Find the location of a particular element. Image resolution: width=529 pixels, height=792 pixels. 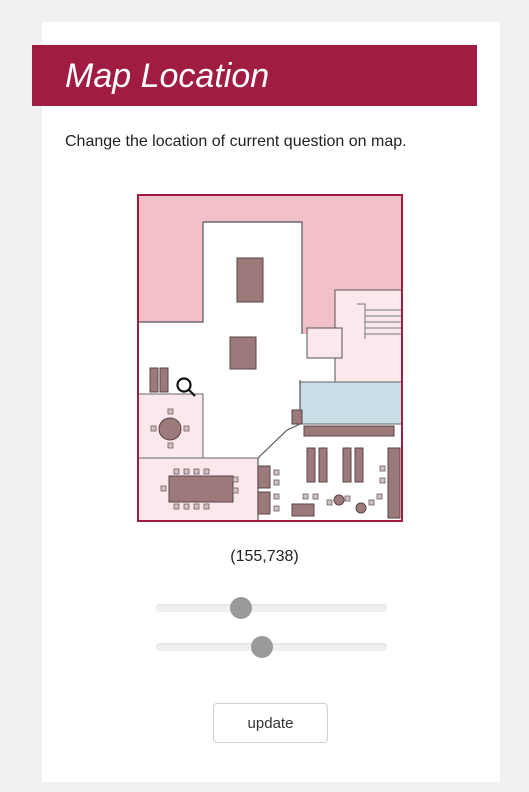

coordinates-readout: (155,738) is located at coordinates (264, 556).